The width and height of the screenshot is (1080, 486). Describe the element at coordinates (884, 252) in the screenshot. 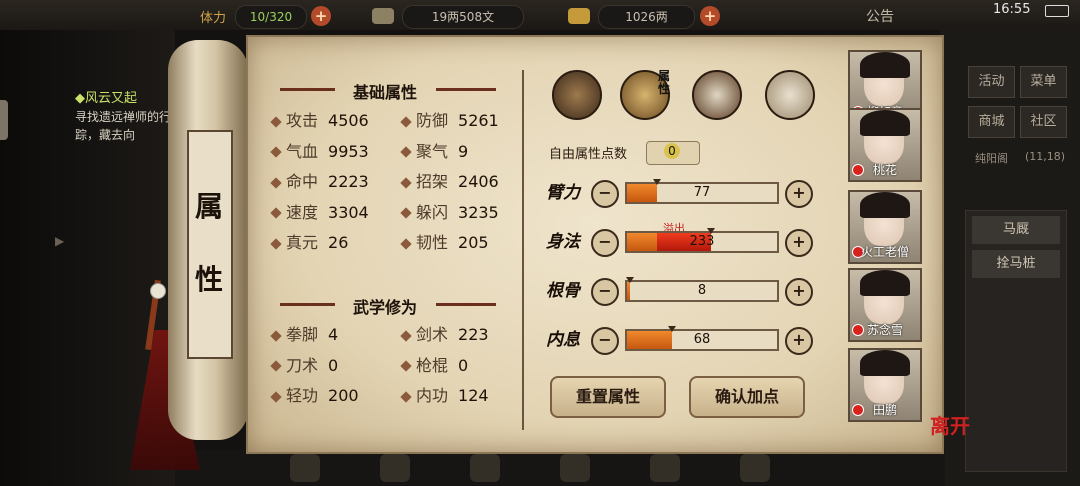

I see `party-member-name: 火工老僧` at that location.